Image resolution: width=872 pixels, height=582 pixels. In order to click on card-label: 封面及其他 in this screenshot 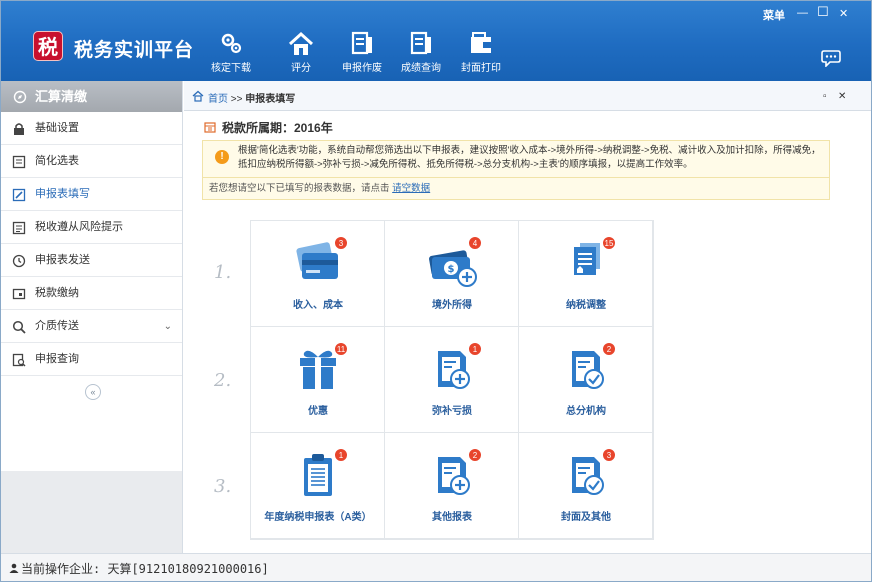, I will do `click(586, 517)`.